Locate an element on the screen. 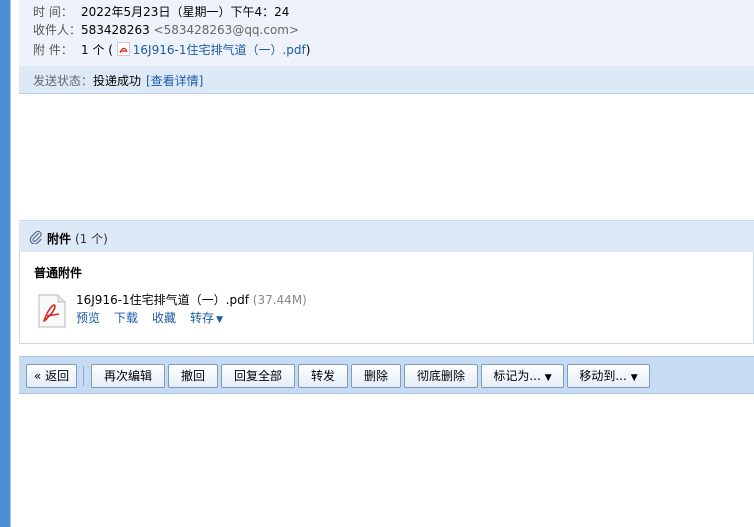 The height and width of the screenshot is (527, 754). recipient-label: 收件人： is located at coordinates (57, 30).